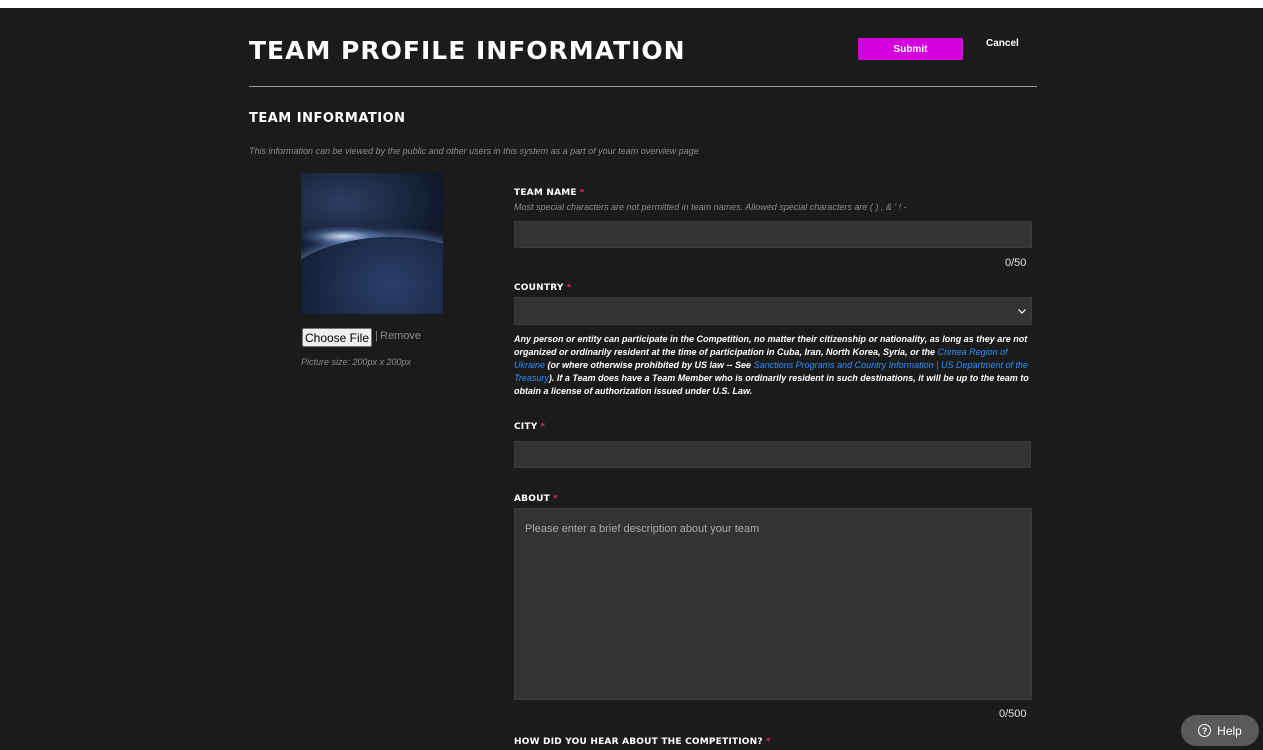 The image size is (1263, 750). Describe the element at coordinates (327, 118) in the screenshot. I see `section-title: TEAM INFORMATION` at that location.